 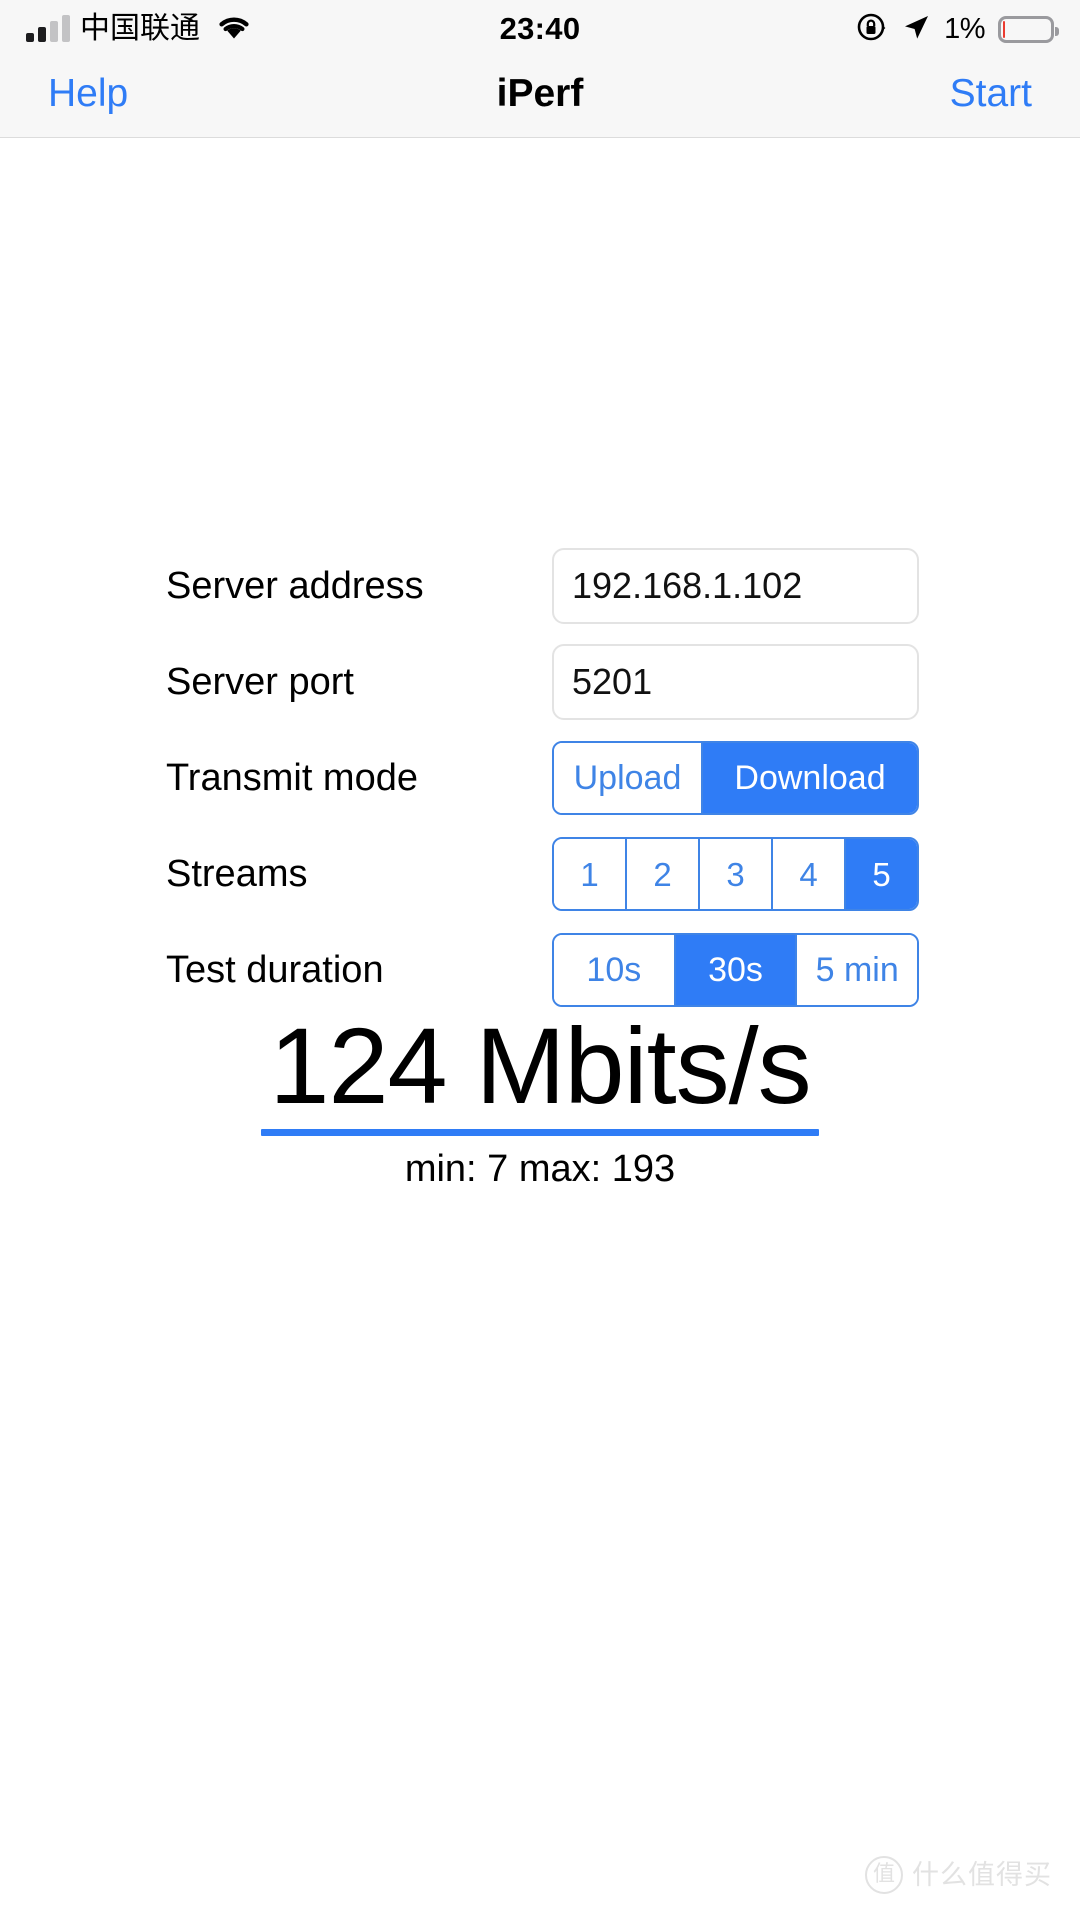 I want to click on segment-streams-5: 5, so click(x=880, y=874).